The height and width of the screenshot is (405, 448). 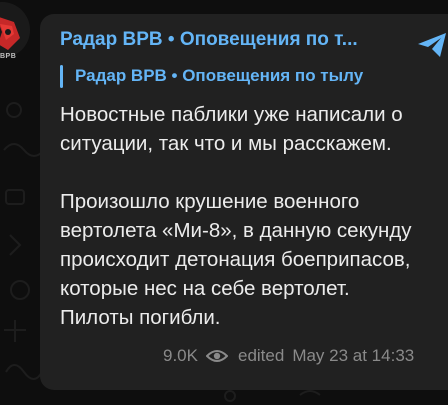 What do you see at coordinates (226, 143) in the screenshot?
I see `message-line: ситуации, так что и мы расскажем.` at bounding box center [226, 143].